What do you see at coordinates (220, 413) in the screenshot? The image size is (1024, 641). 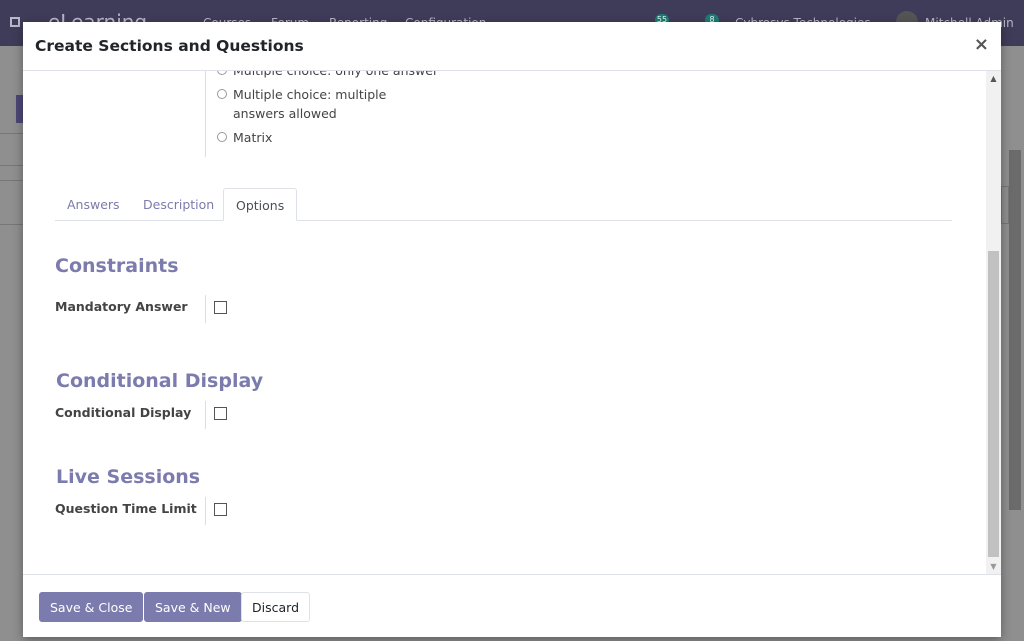 I see `conditional-display-checkbox` at bounding box center [220, 413].